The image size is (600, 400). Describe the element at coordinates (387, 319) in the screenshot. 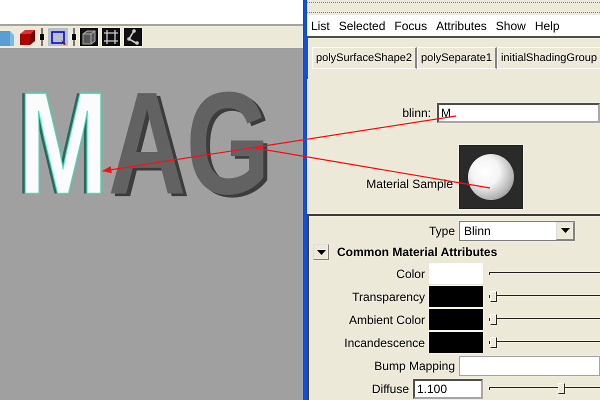

I see `field-label: Ambient Color` at that location.